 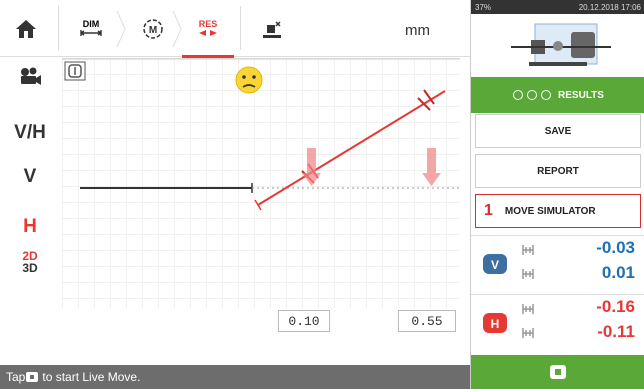 What do you see at coordinates (616, 331) in the screenshot?
I see `horizontal-offset-value: -0.11` at bounding box center [616, 331].